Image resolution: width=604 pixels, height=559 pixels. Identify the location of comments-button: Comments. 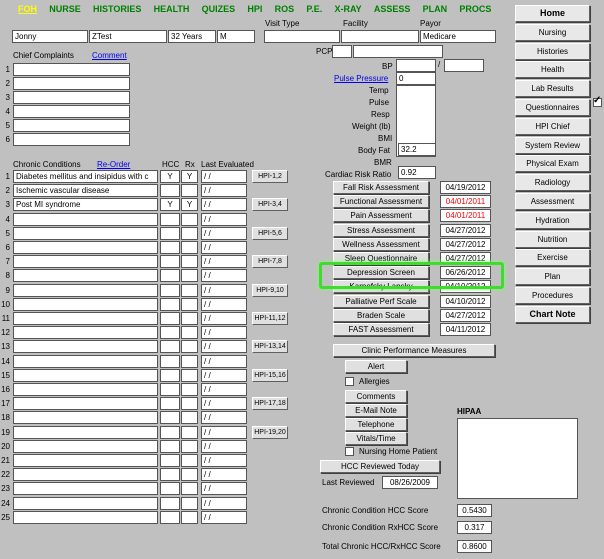
(376, 396).